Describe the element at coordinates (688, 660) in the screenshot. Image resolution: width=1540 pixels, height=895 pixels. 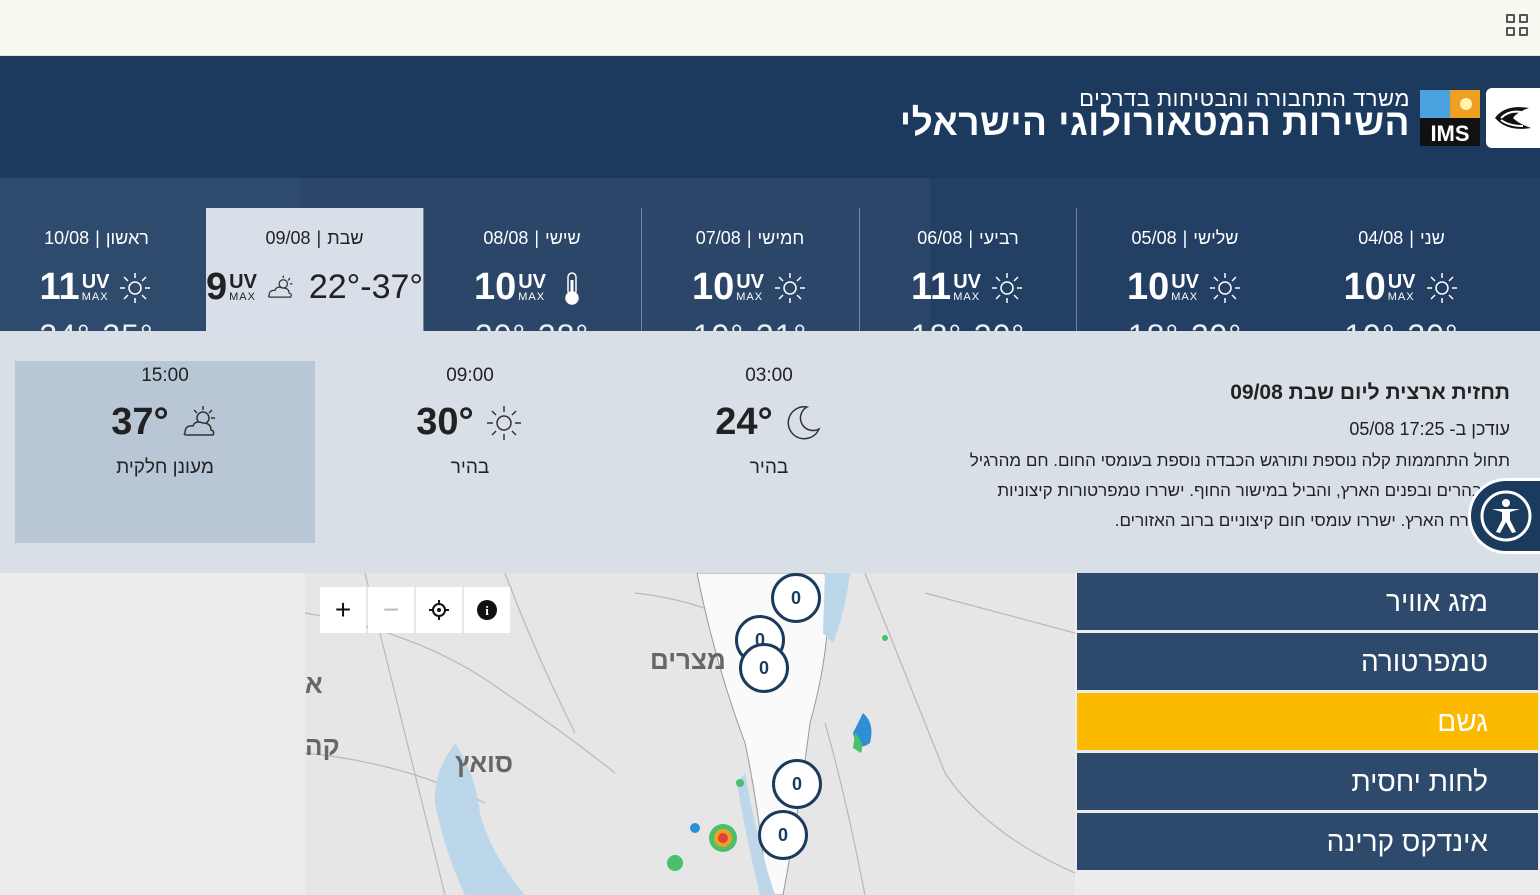
I see `map-label-egypt: מצרים` at that location.